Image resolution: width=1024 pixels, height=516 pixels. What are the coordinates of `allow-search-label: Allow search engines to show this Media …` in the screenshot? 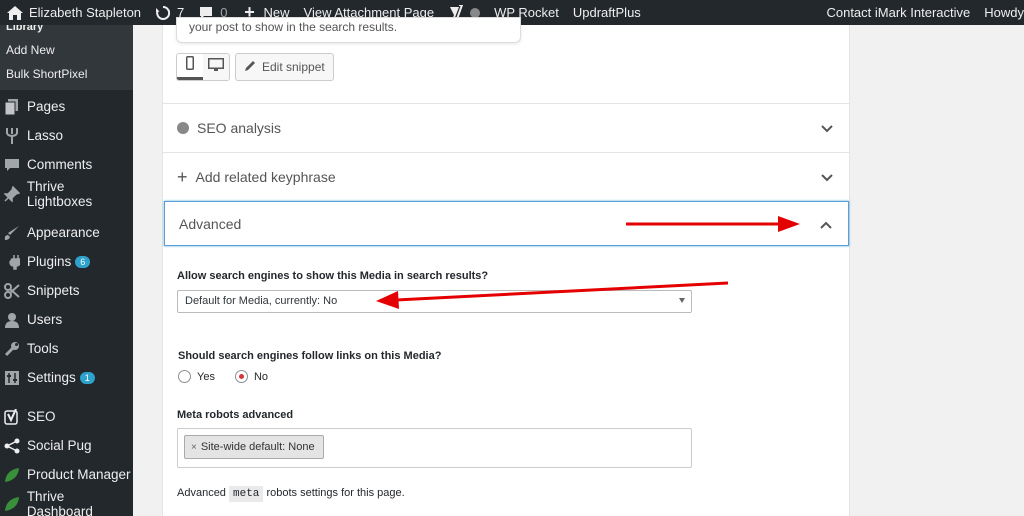 It's located at (333, 276).